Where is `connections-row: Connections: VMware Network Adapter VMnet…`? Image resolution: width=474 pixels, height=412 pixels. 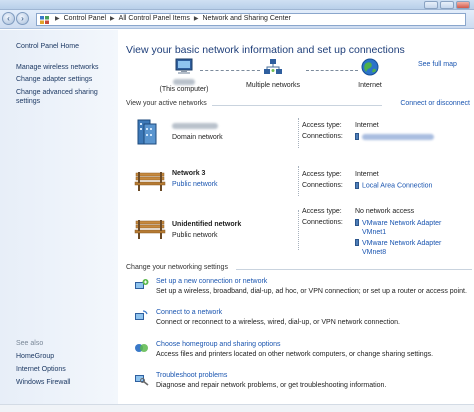 connections-row: Connections: VMware Network Adapter VMnet… is located at coordinates (372, 228).